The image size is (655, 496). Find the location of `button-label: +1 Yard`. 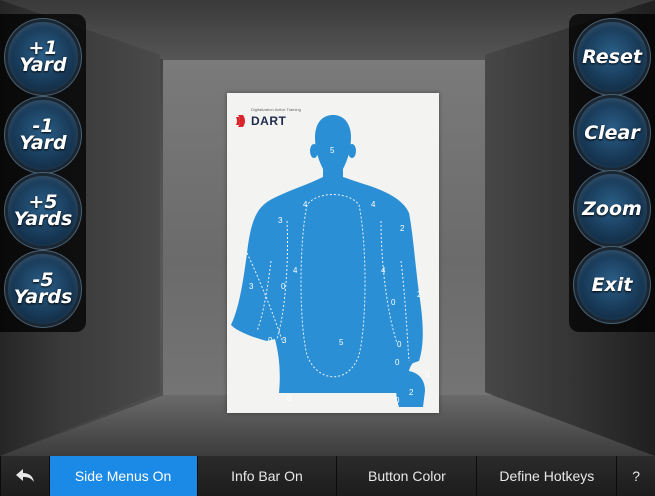

button-label: +1 Yard is located at coordinates (43, 56).